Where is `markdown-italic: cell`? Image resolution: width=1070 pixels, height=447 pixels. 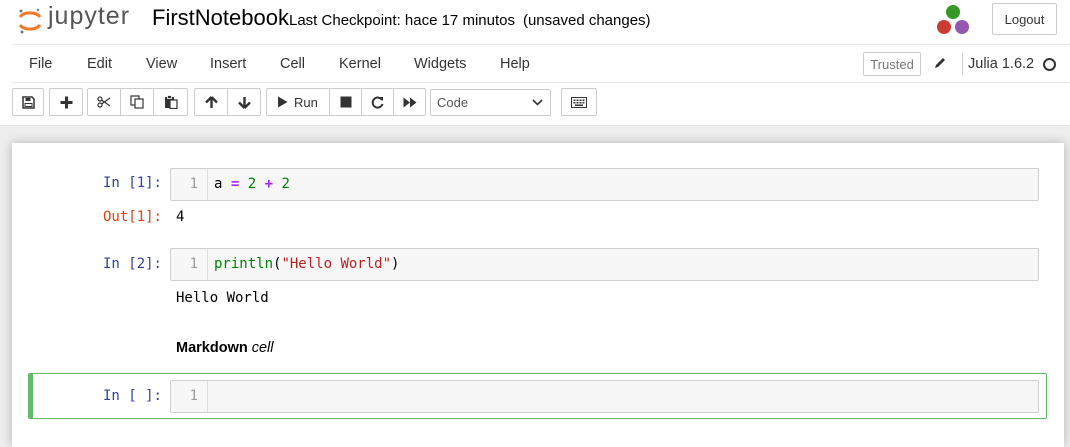
markdown-italic: cell is located at coordinates (262, 348).